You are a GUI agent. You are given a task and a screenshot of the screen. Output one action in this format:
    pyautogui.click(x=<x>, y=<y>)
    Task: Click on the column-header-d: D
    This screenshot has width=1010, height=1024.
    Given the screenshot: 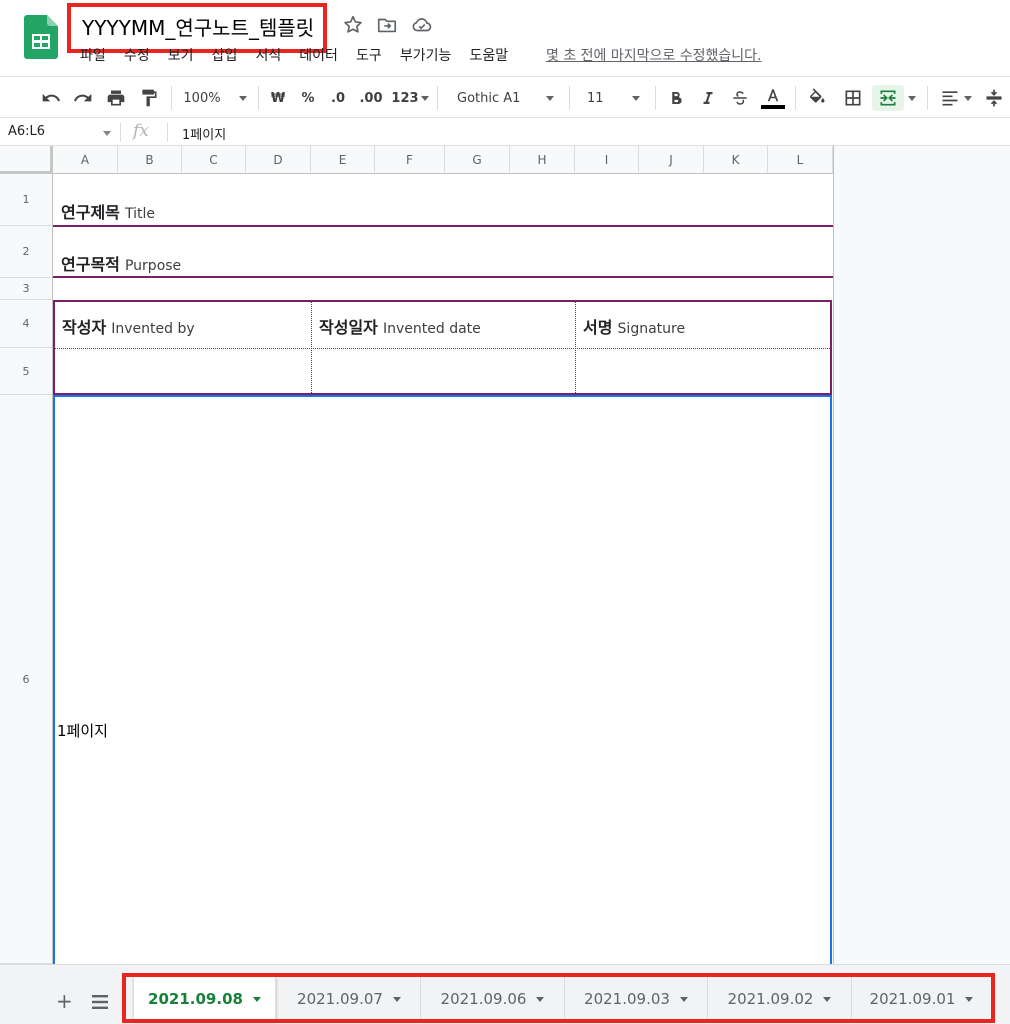 What is the action you would take?
    pyautogui.click(x=278, y=160)
    